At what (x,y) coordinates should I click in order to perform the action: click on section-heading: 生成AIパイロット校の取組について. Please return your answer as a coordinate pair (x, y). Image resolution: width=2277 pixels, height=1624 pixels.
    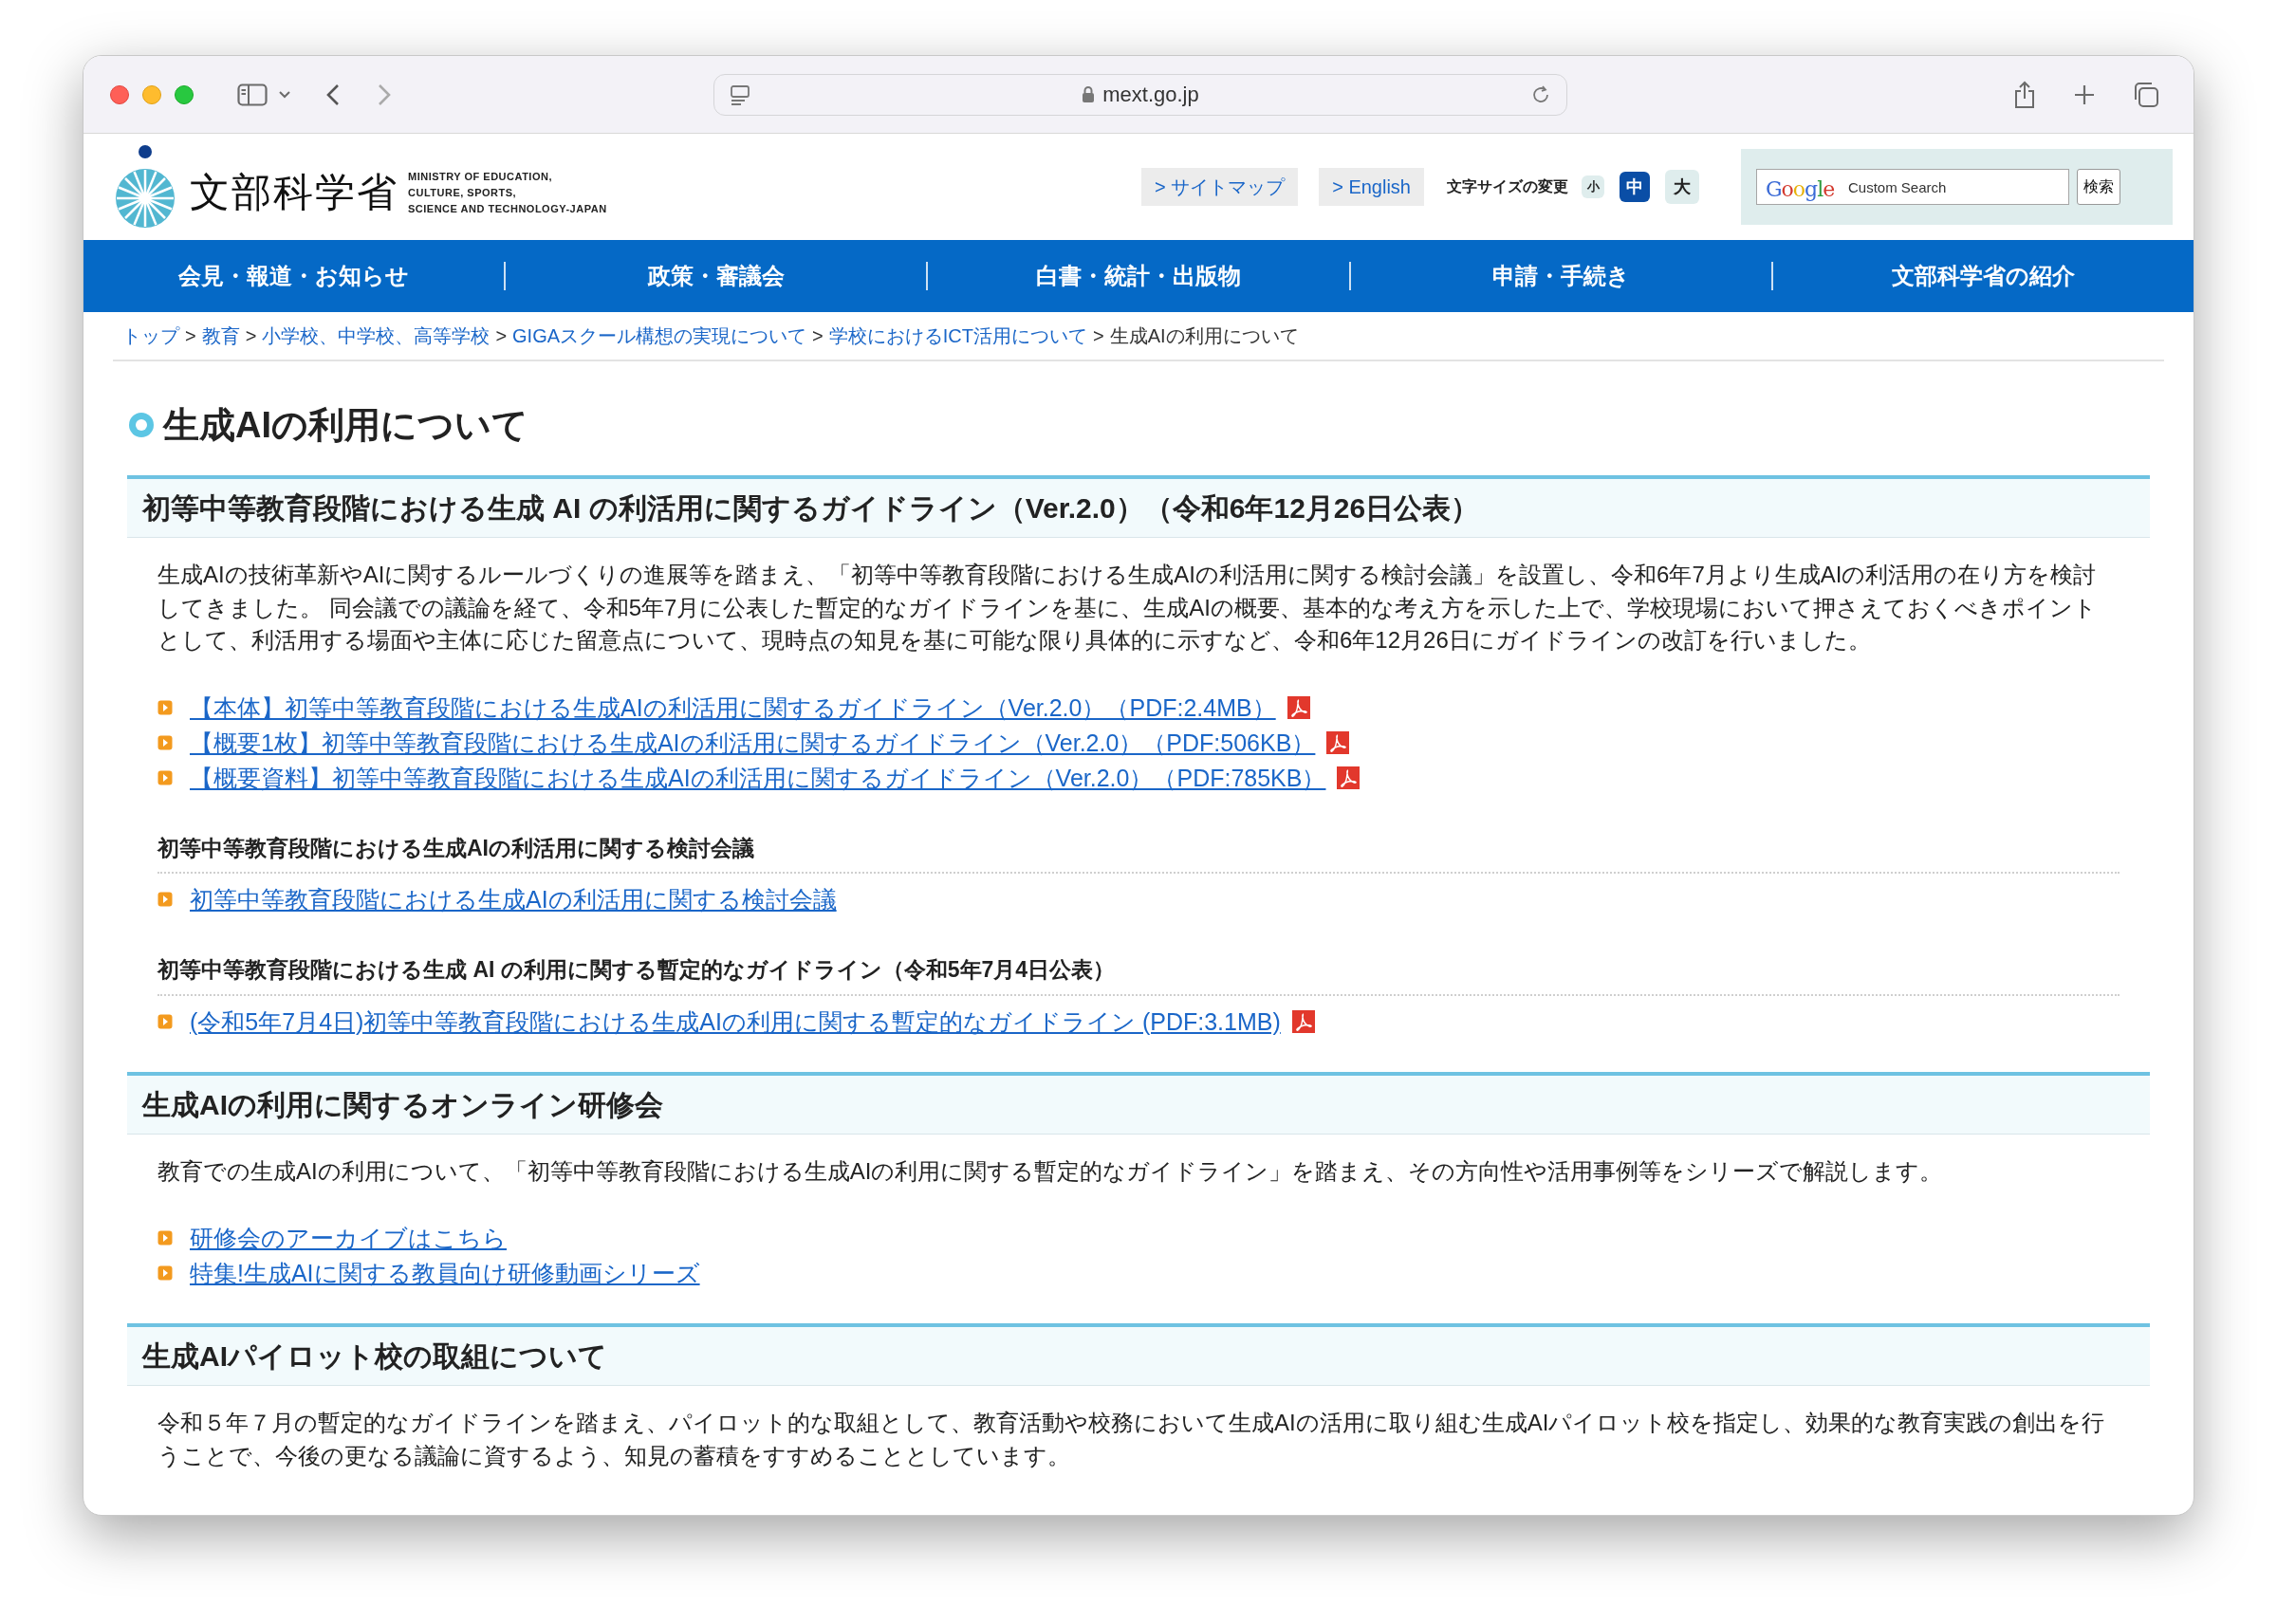
    Looking at the image, I should click on (1138, 1354).